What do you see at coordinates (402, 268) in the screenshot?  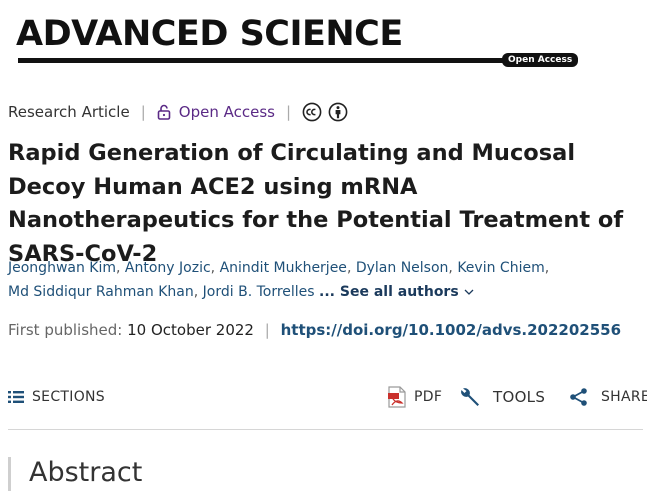 I see `author-link: Dylan Nelson` at bounding box center [402, 268].